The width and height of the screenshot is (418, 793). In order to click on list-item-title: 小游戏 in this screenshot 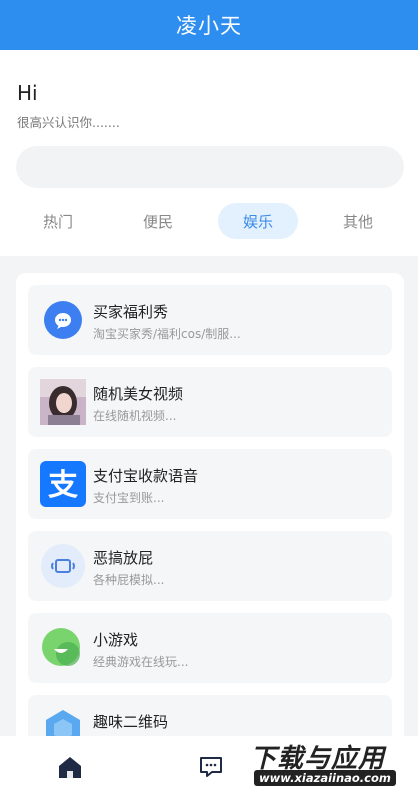, I will do `click(116, 640)`.